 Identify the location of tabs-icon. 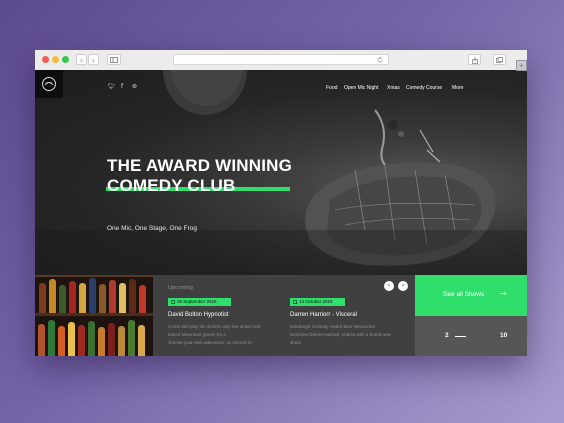
(499, 60).